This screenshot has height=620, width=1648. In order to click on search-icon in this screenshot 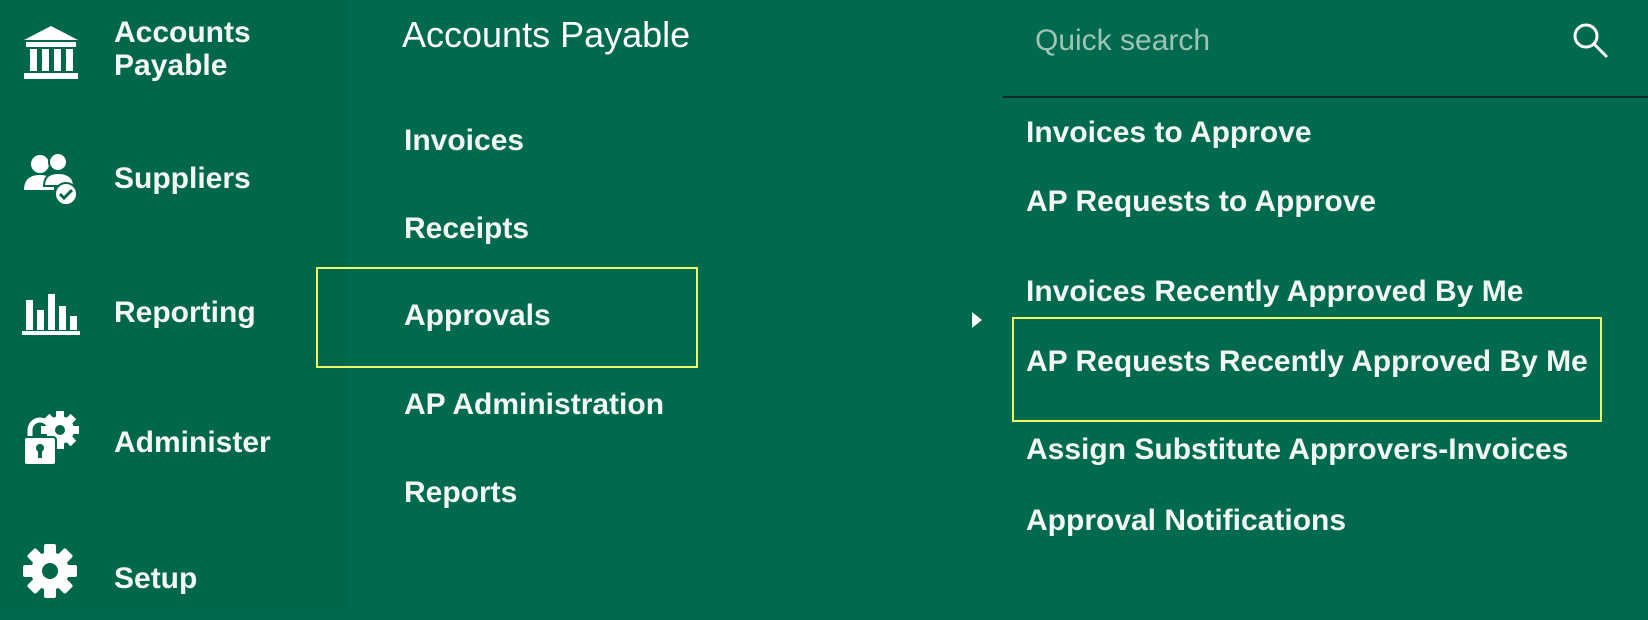, I will do `click(1590, 40)`.